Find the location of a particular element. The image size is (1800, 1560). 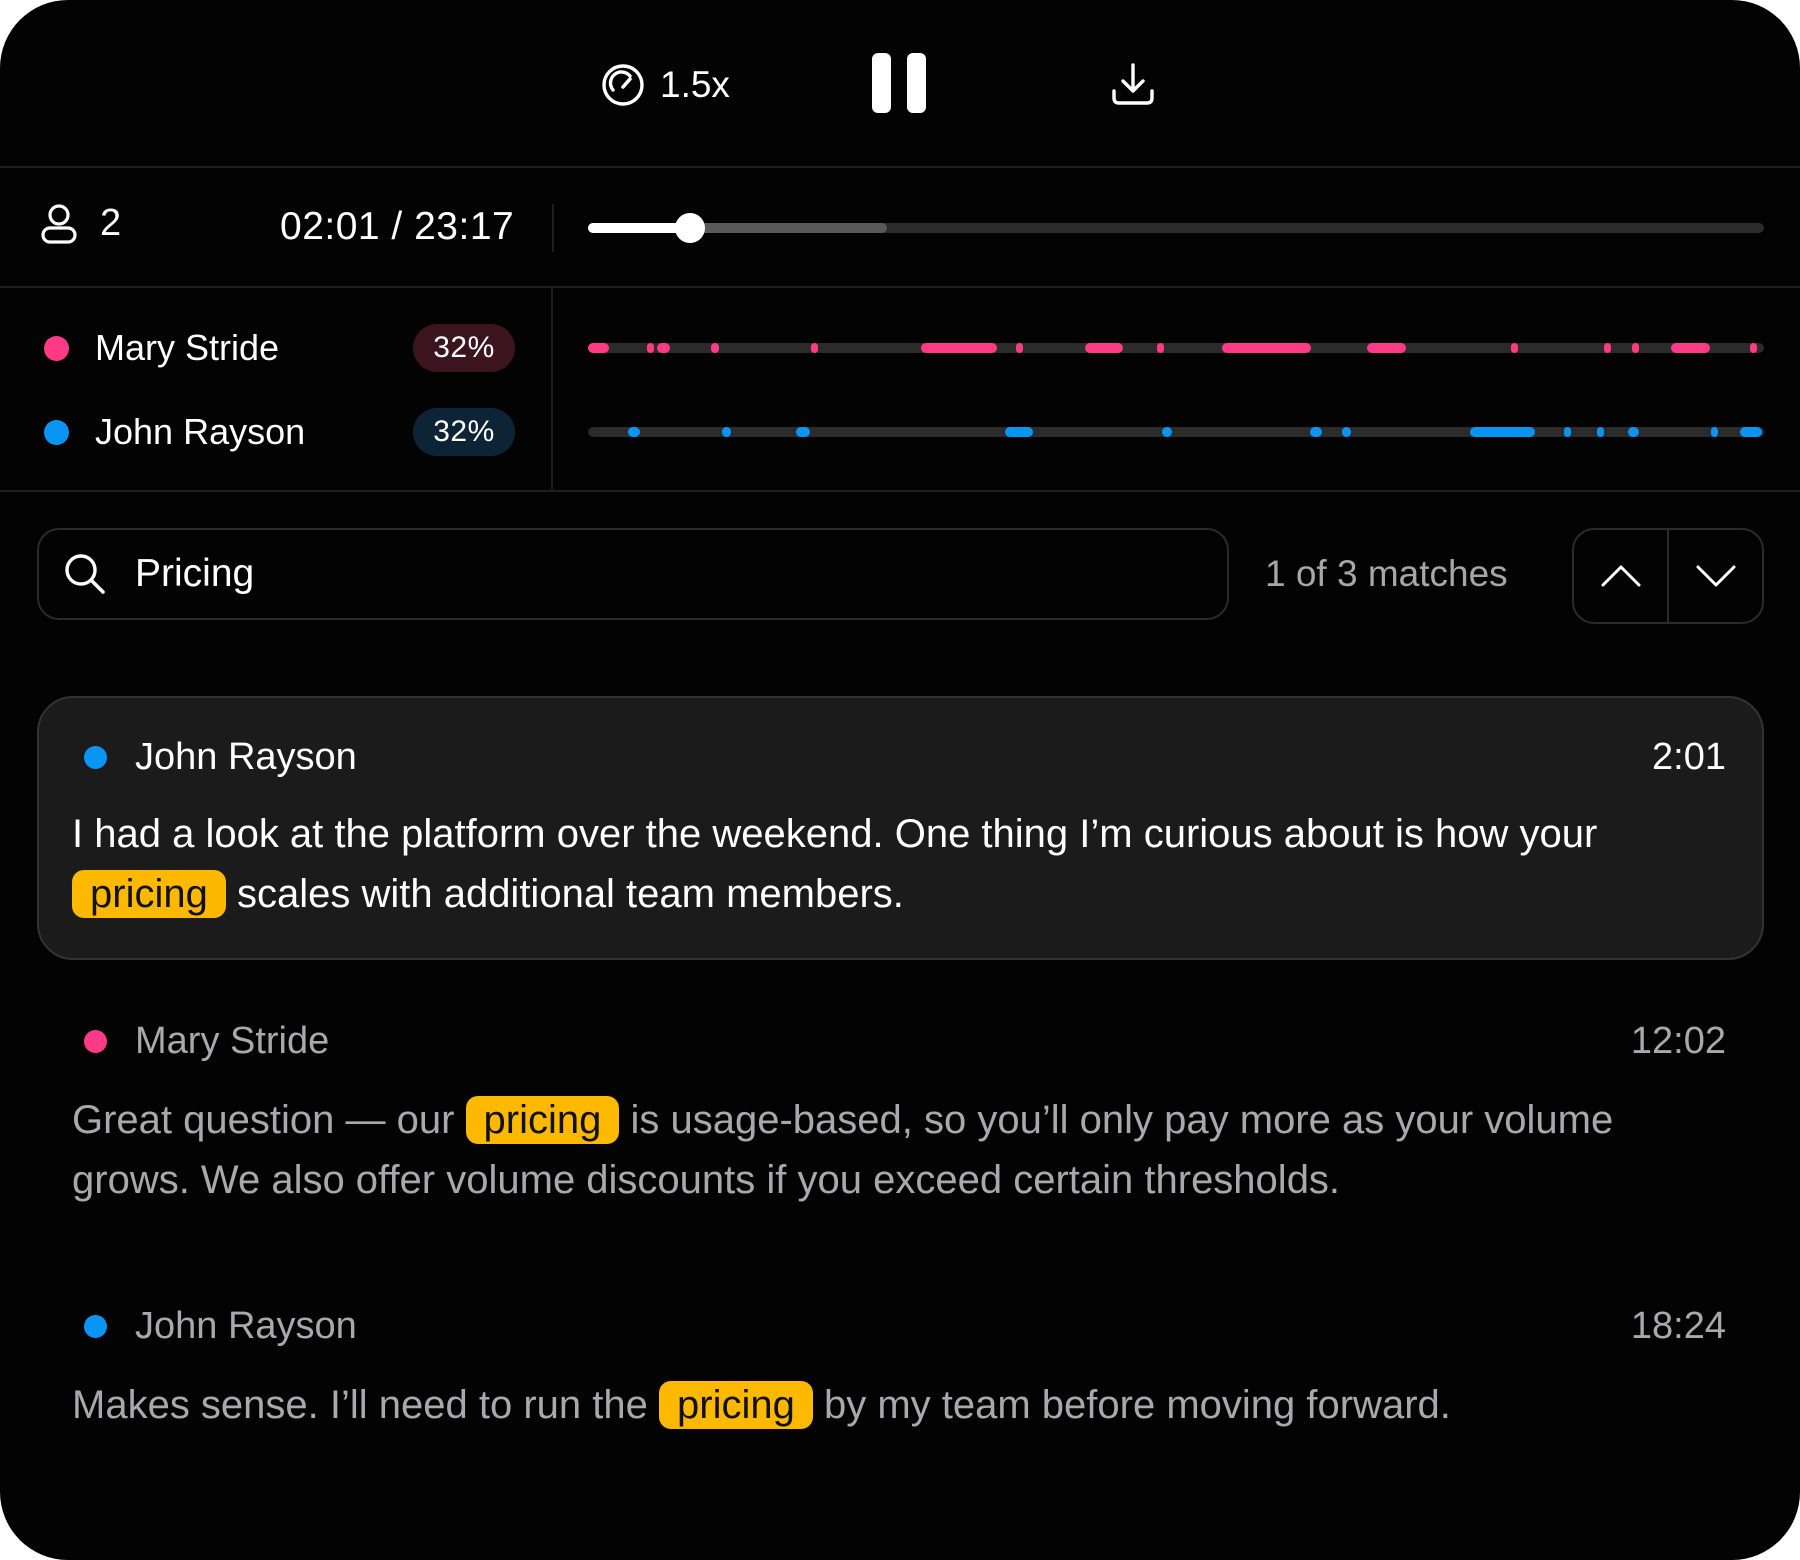

entry-text-after: by my team before moving forward. is located at coordinates (1131, 1405).